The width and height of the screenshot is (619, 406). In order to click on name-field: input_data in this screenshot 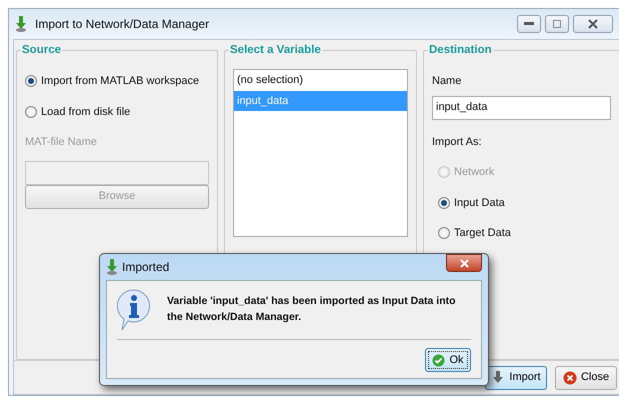, I will do `click(521, 108)`.